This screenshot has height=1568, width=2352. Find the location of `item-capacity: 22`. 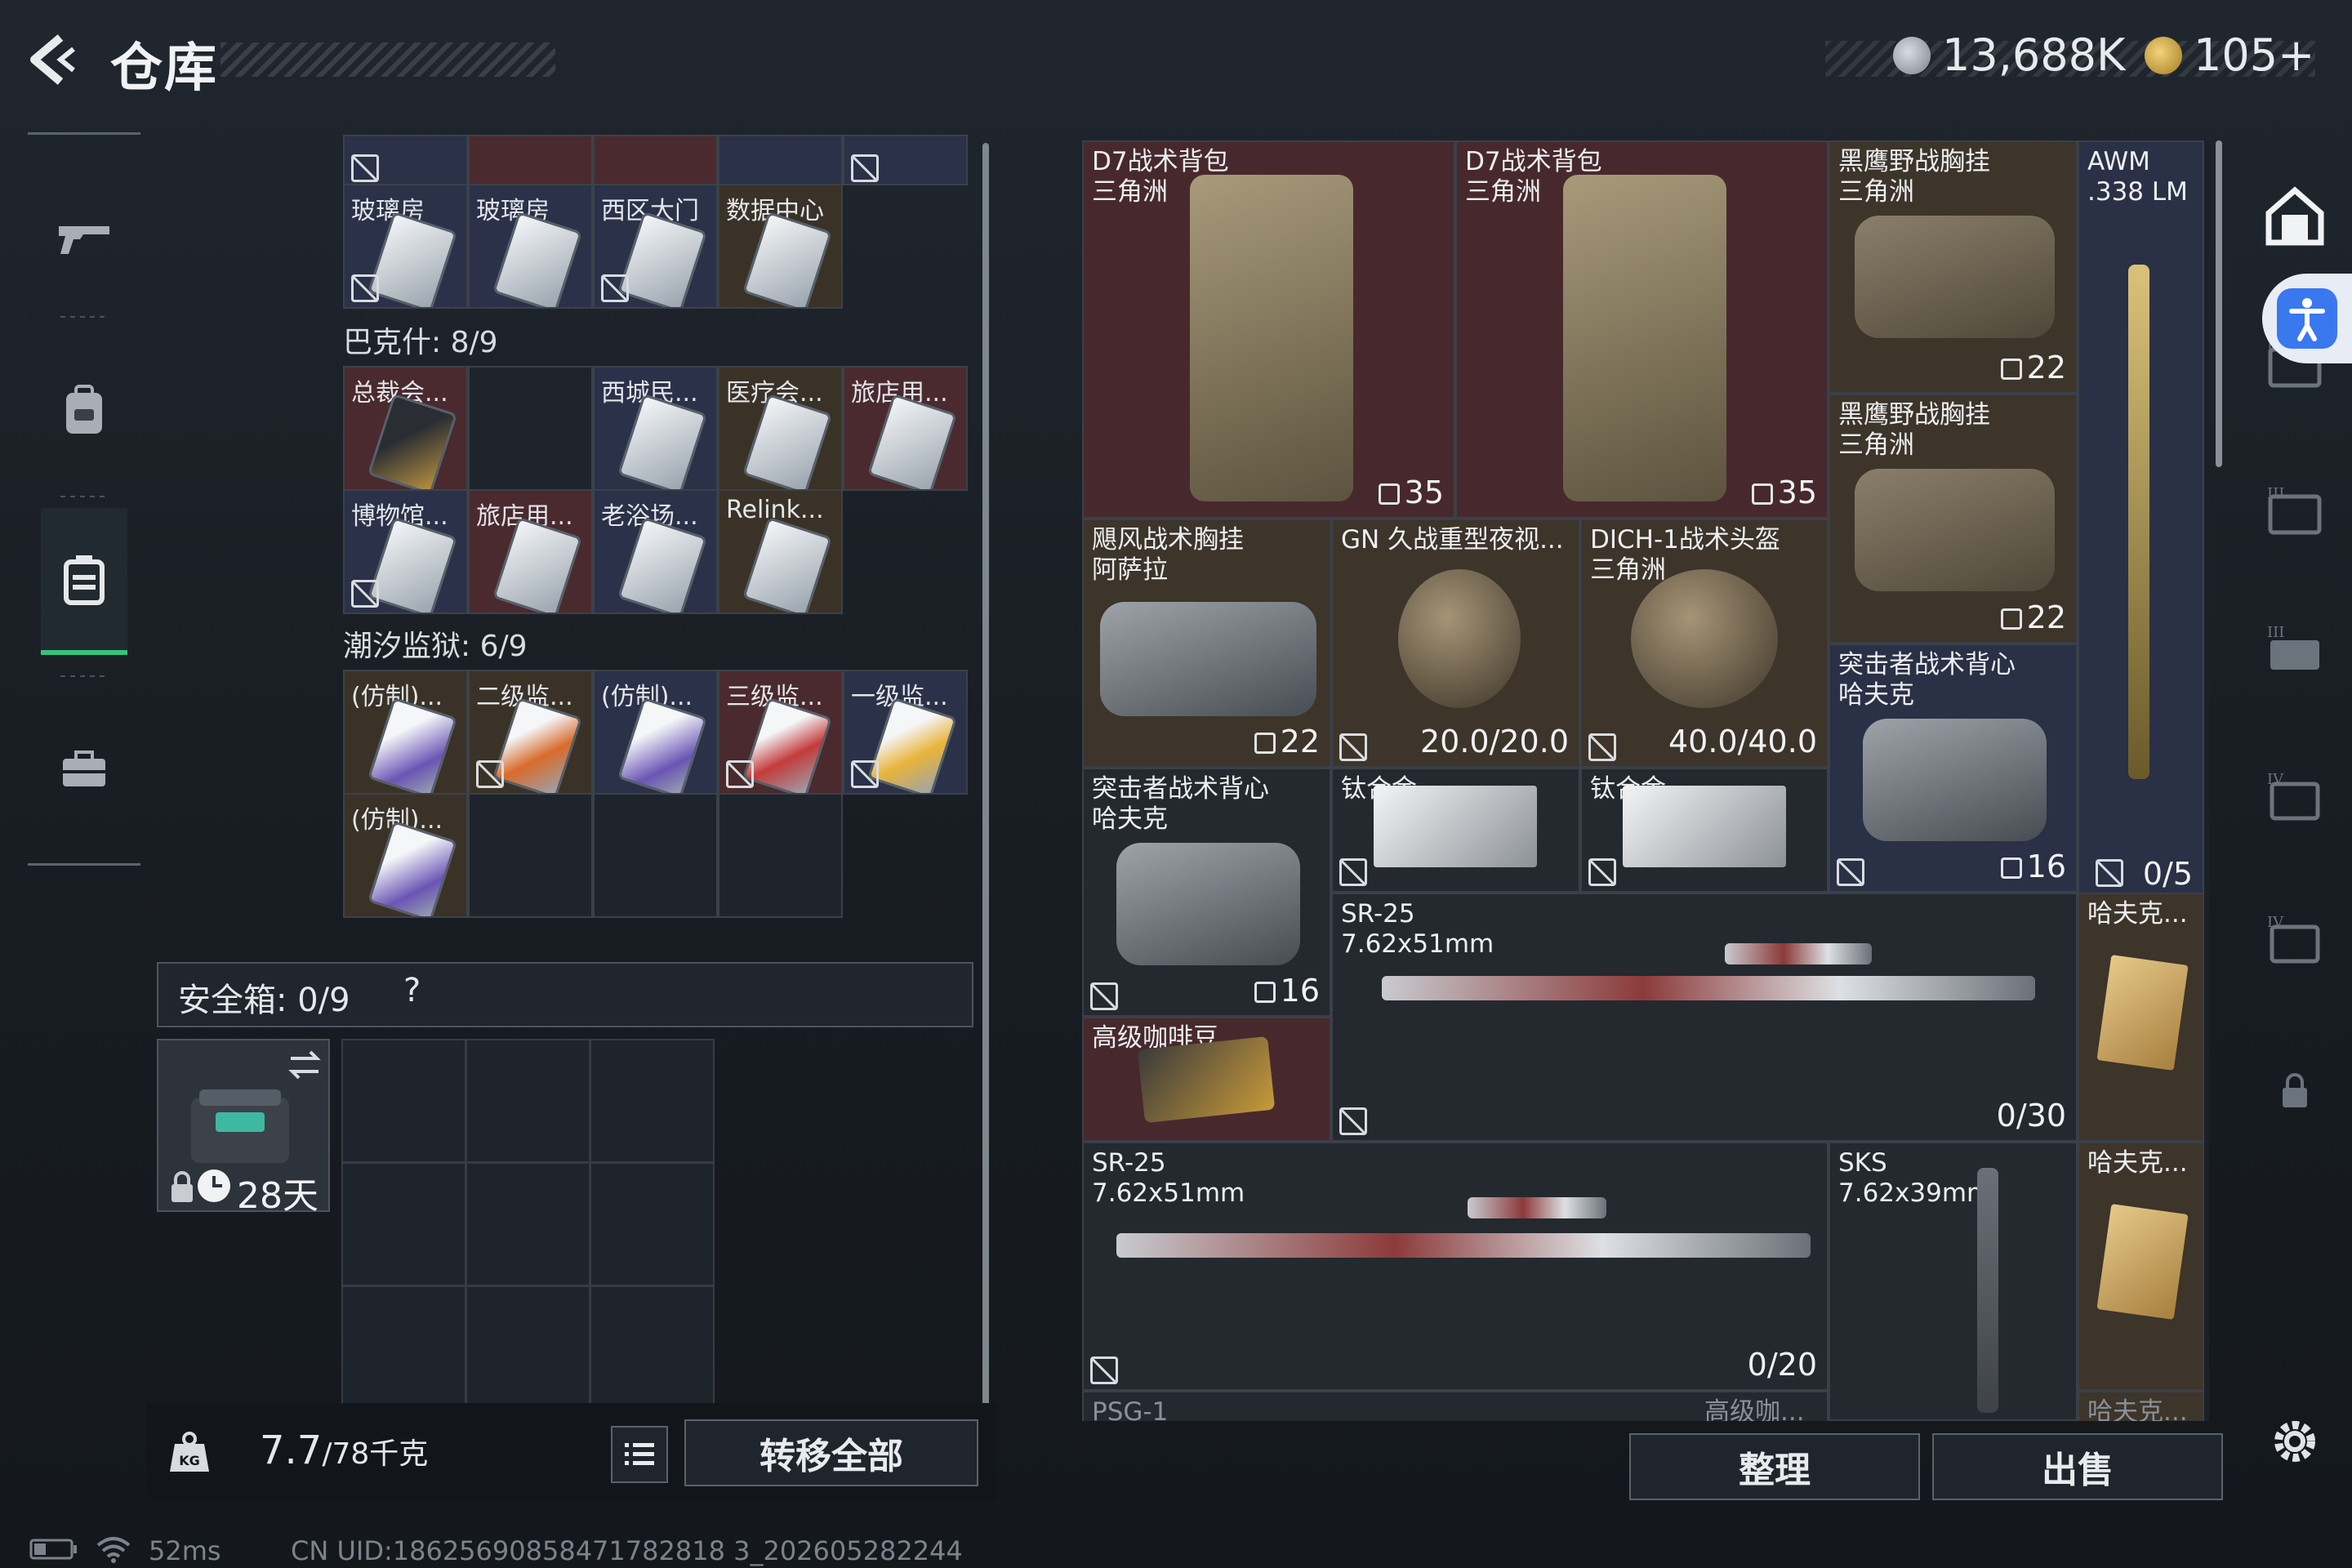

item-capacity: 22 is located at coordinates (1287, 742).